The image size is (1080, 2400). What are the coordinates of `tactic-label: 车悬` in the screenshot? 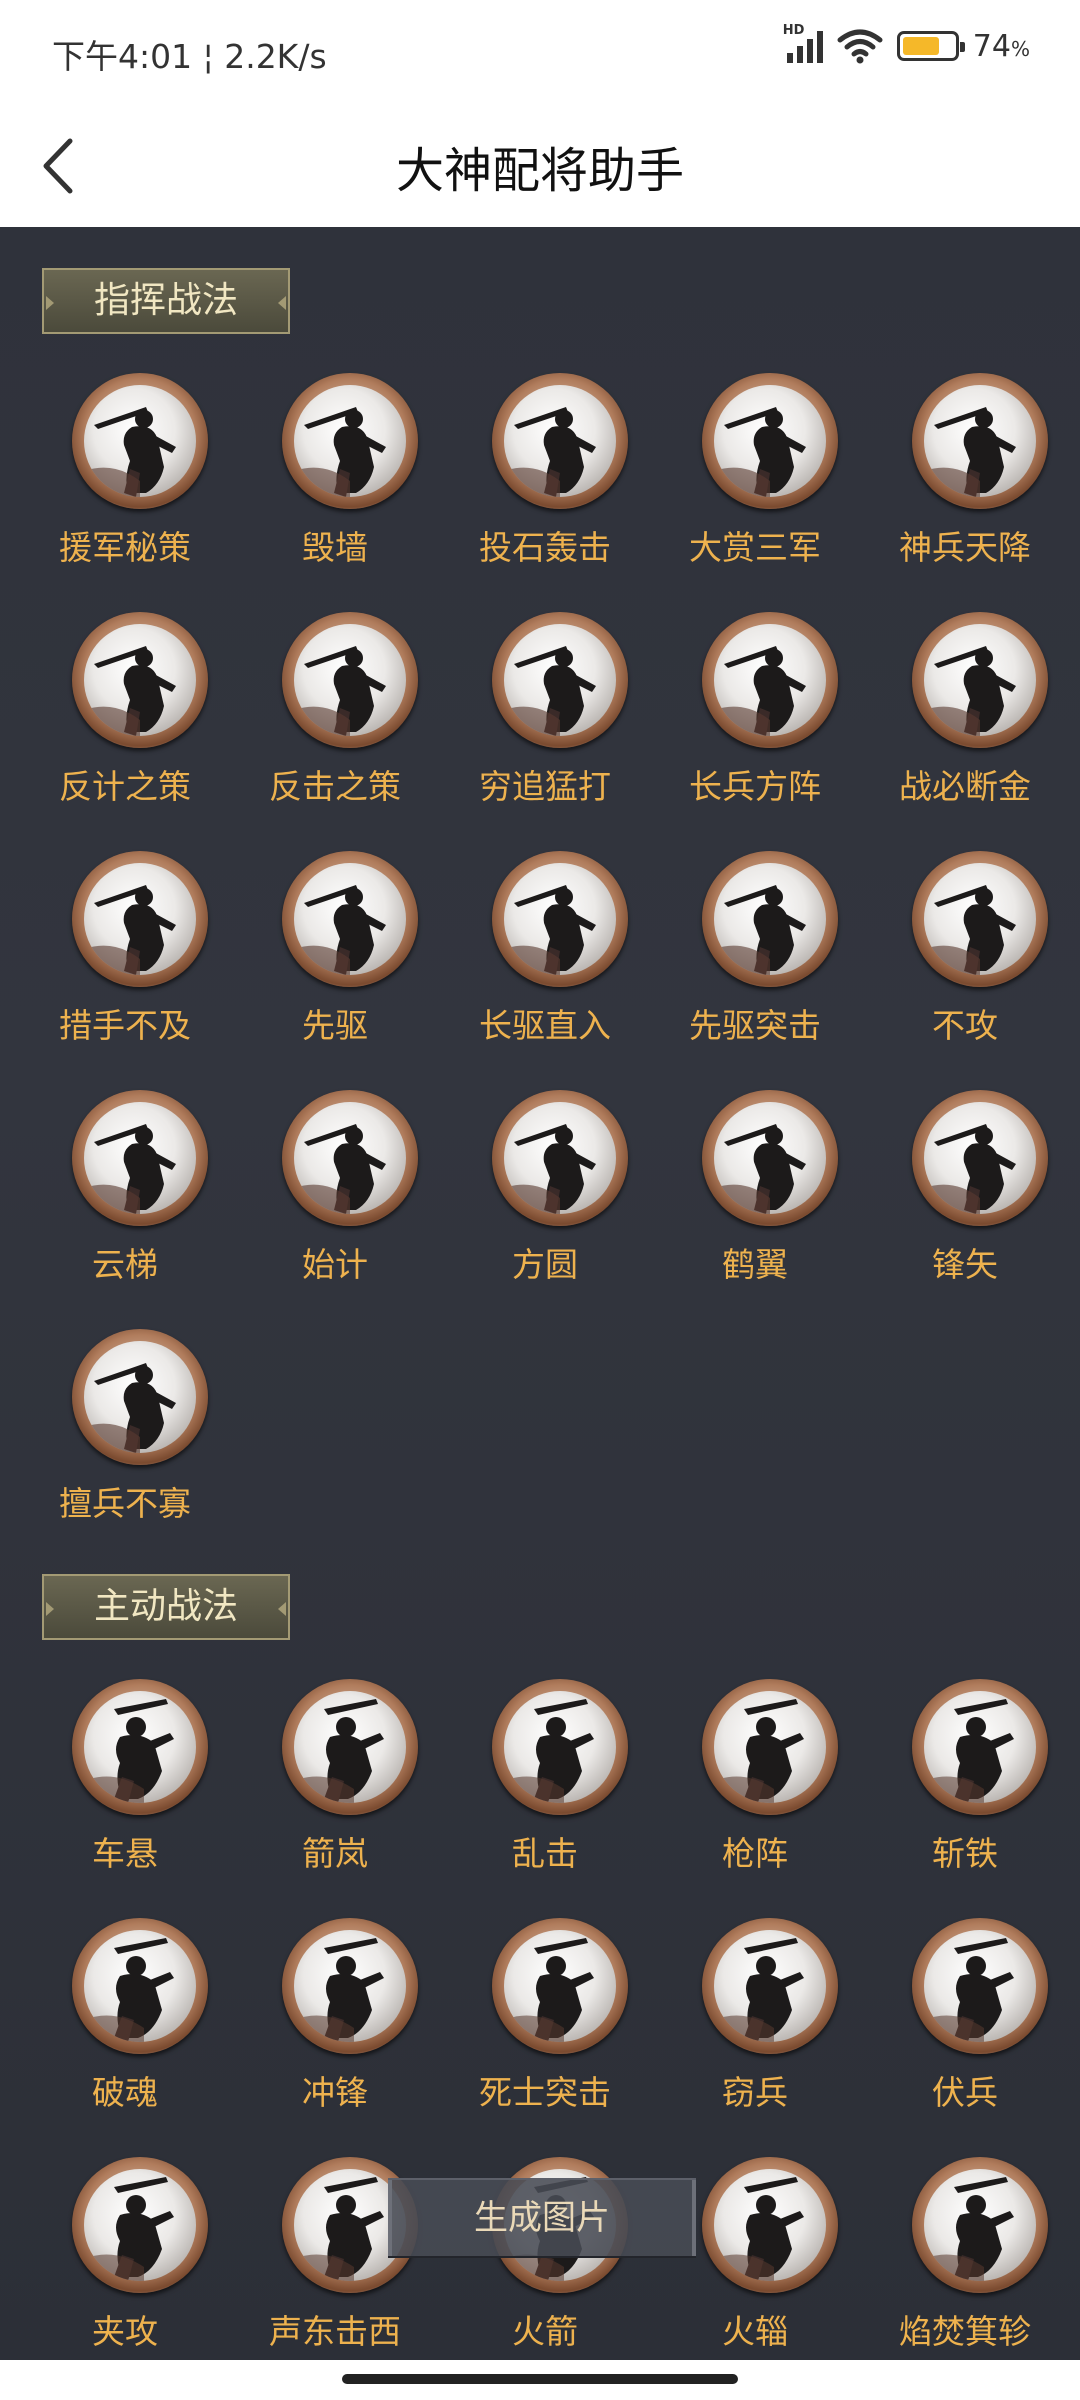 It's located at (125, 1853).